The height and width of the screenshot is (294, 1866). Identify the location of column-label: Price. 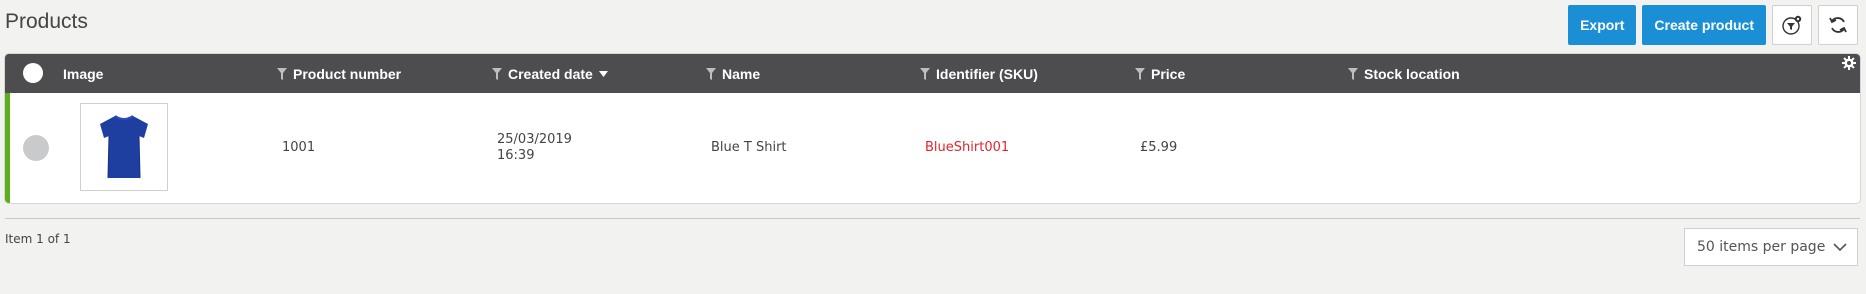
(1168, 73).